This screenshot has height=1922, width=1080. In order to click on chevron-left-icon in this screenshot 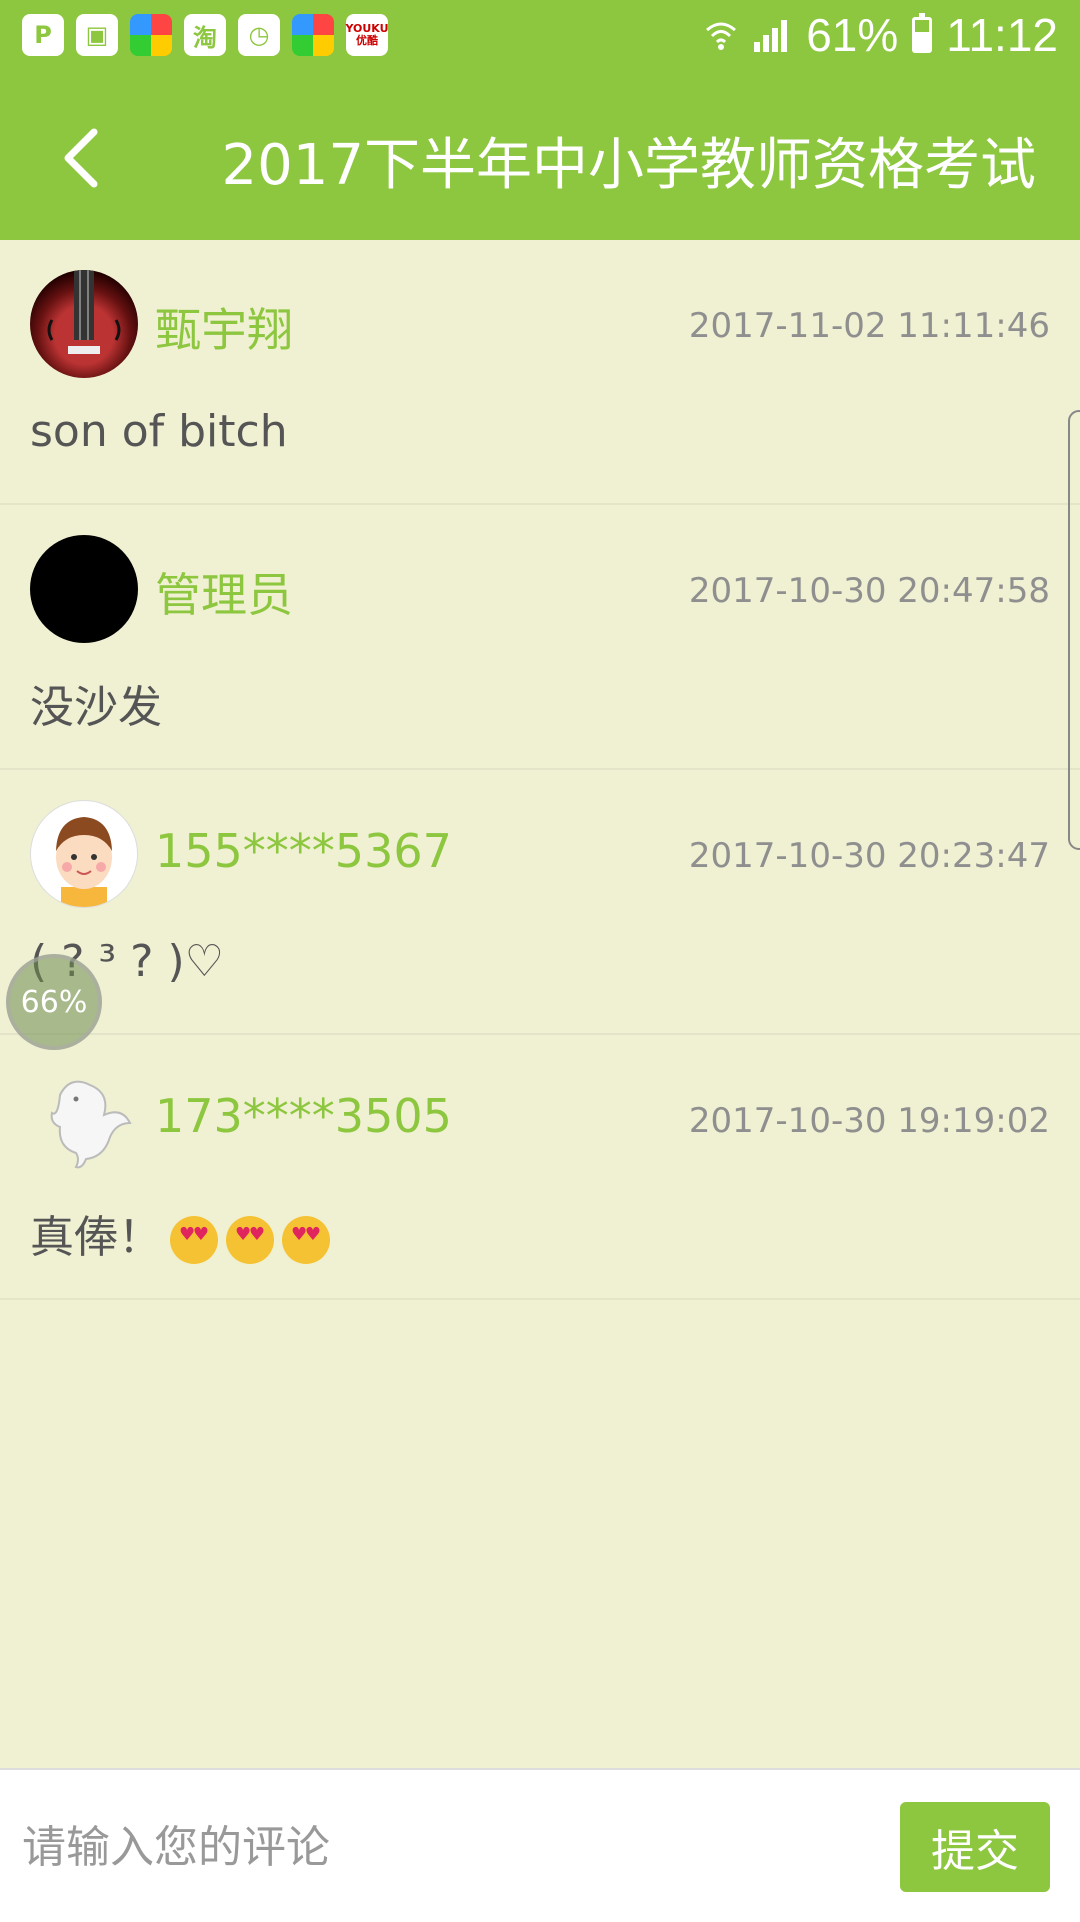, I will do `click(81, 158)`.